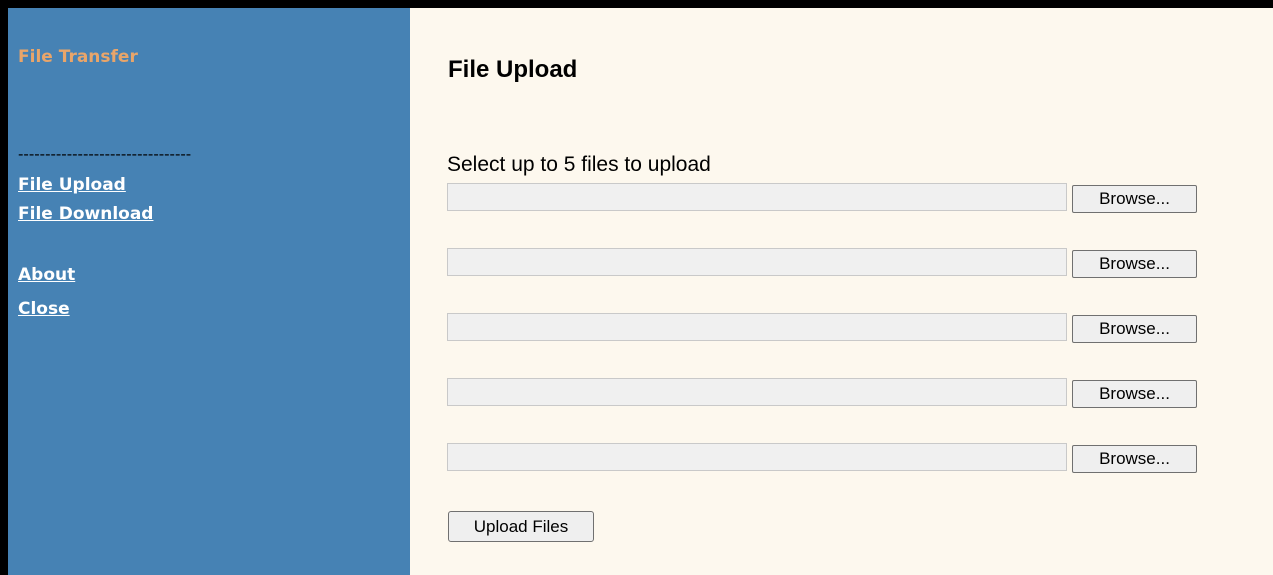  I want to click on nav-file-upload: File Upload, so click(72, 185).